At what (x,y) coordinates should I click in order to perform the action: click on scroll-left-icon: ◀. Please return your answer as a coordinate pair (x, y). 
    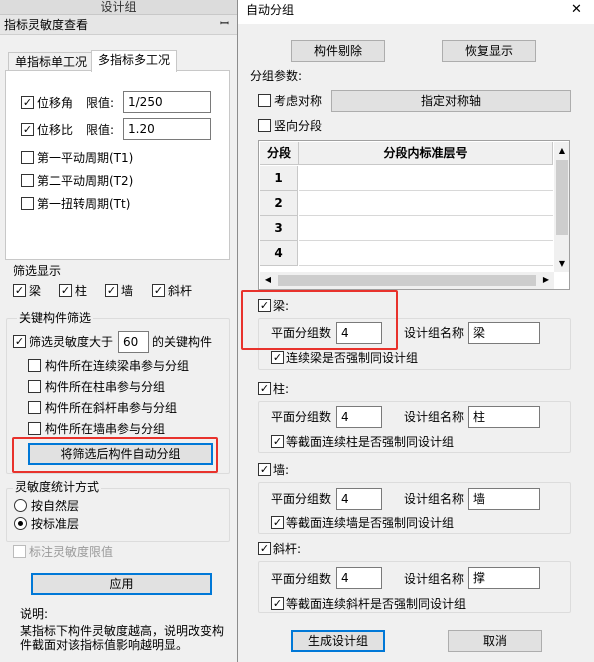
    Looking at the image, I should click on (268, 280).